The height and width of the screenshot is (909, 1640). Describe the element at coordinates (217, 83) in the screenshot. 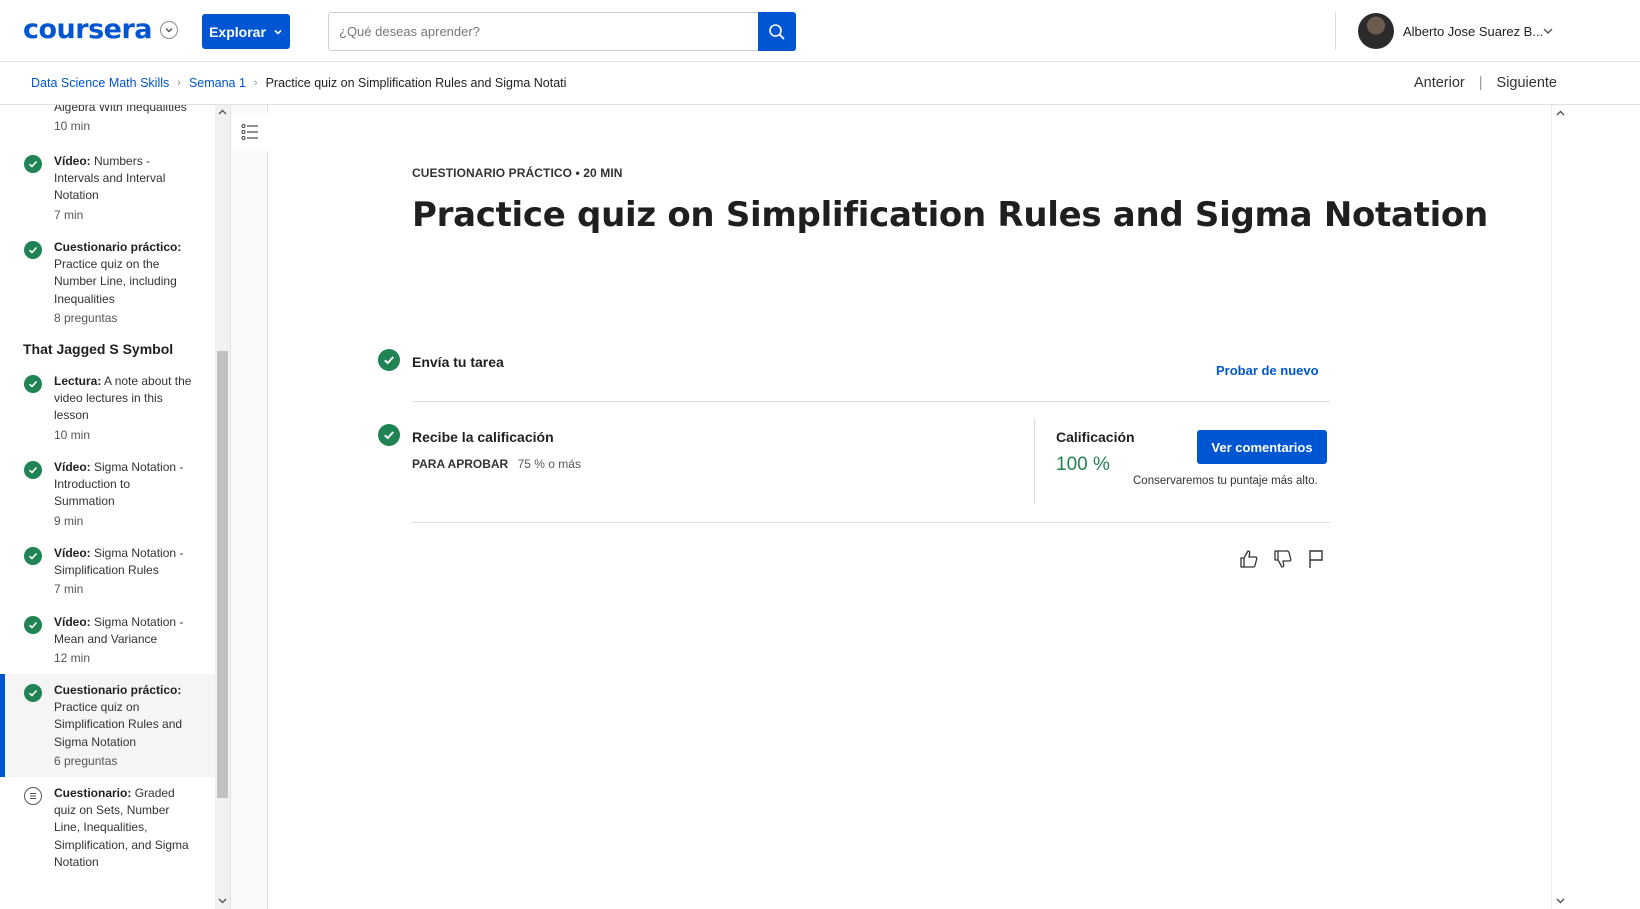

I see `breadcrumb-week: Semana 1` at that location.